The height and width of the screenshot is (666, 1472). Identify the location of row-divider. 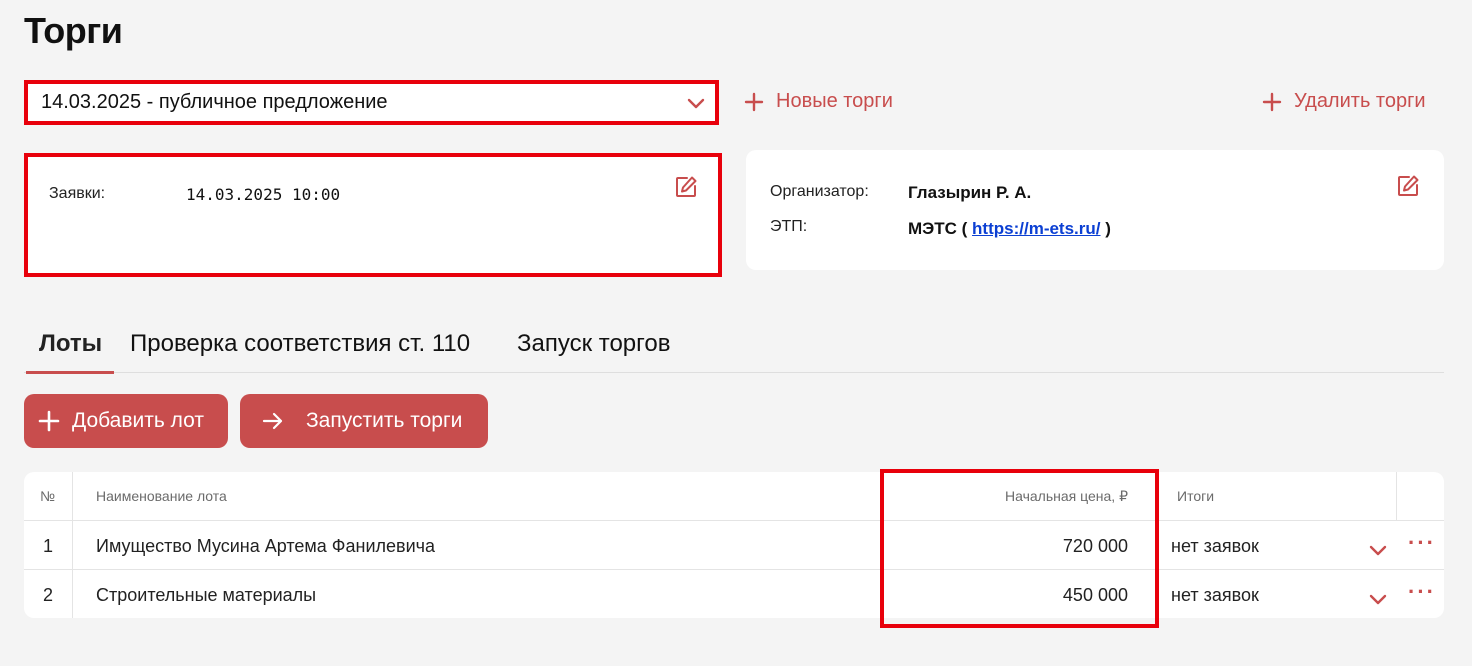
(734, 569).